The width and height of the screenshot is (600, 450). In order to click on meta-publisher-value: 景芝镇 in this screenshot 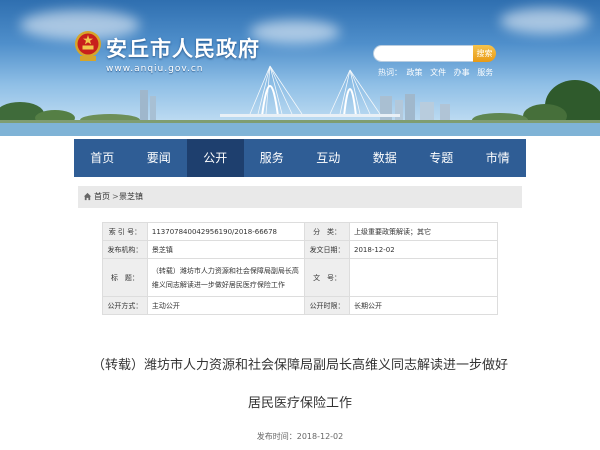, I will do `click(226, 249)`.